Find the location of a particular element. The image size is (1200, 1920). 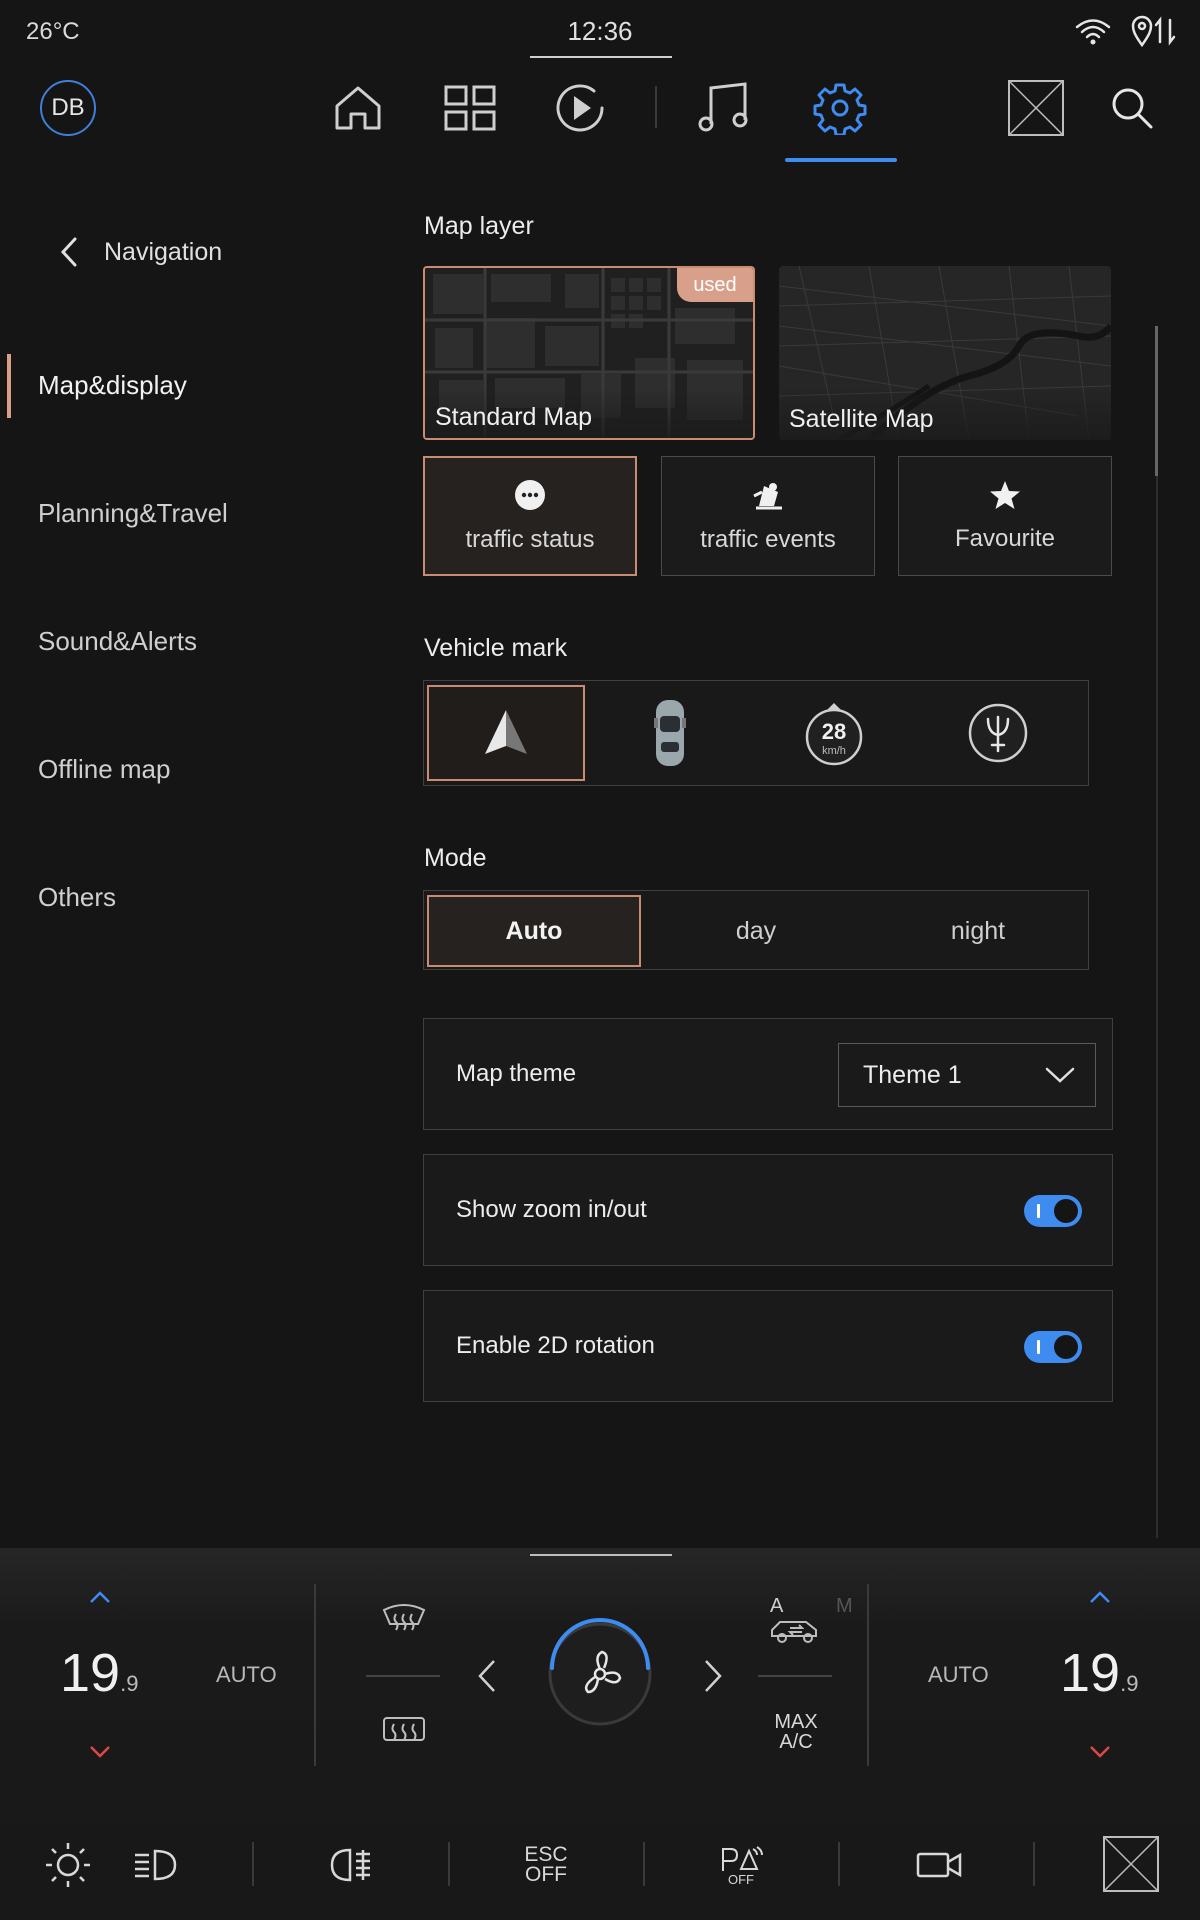

vehicle-mark-title: Vehicle mark is located at coordinates (496, 648).